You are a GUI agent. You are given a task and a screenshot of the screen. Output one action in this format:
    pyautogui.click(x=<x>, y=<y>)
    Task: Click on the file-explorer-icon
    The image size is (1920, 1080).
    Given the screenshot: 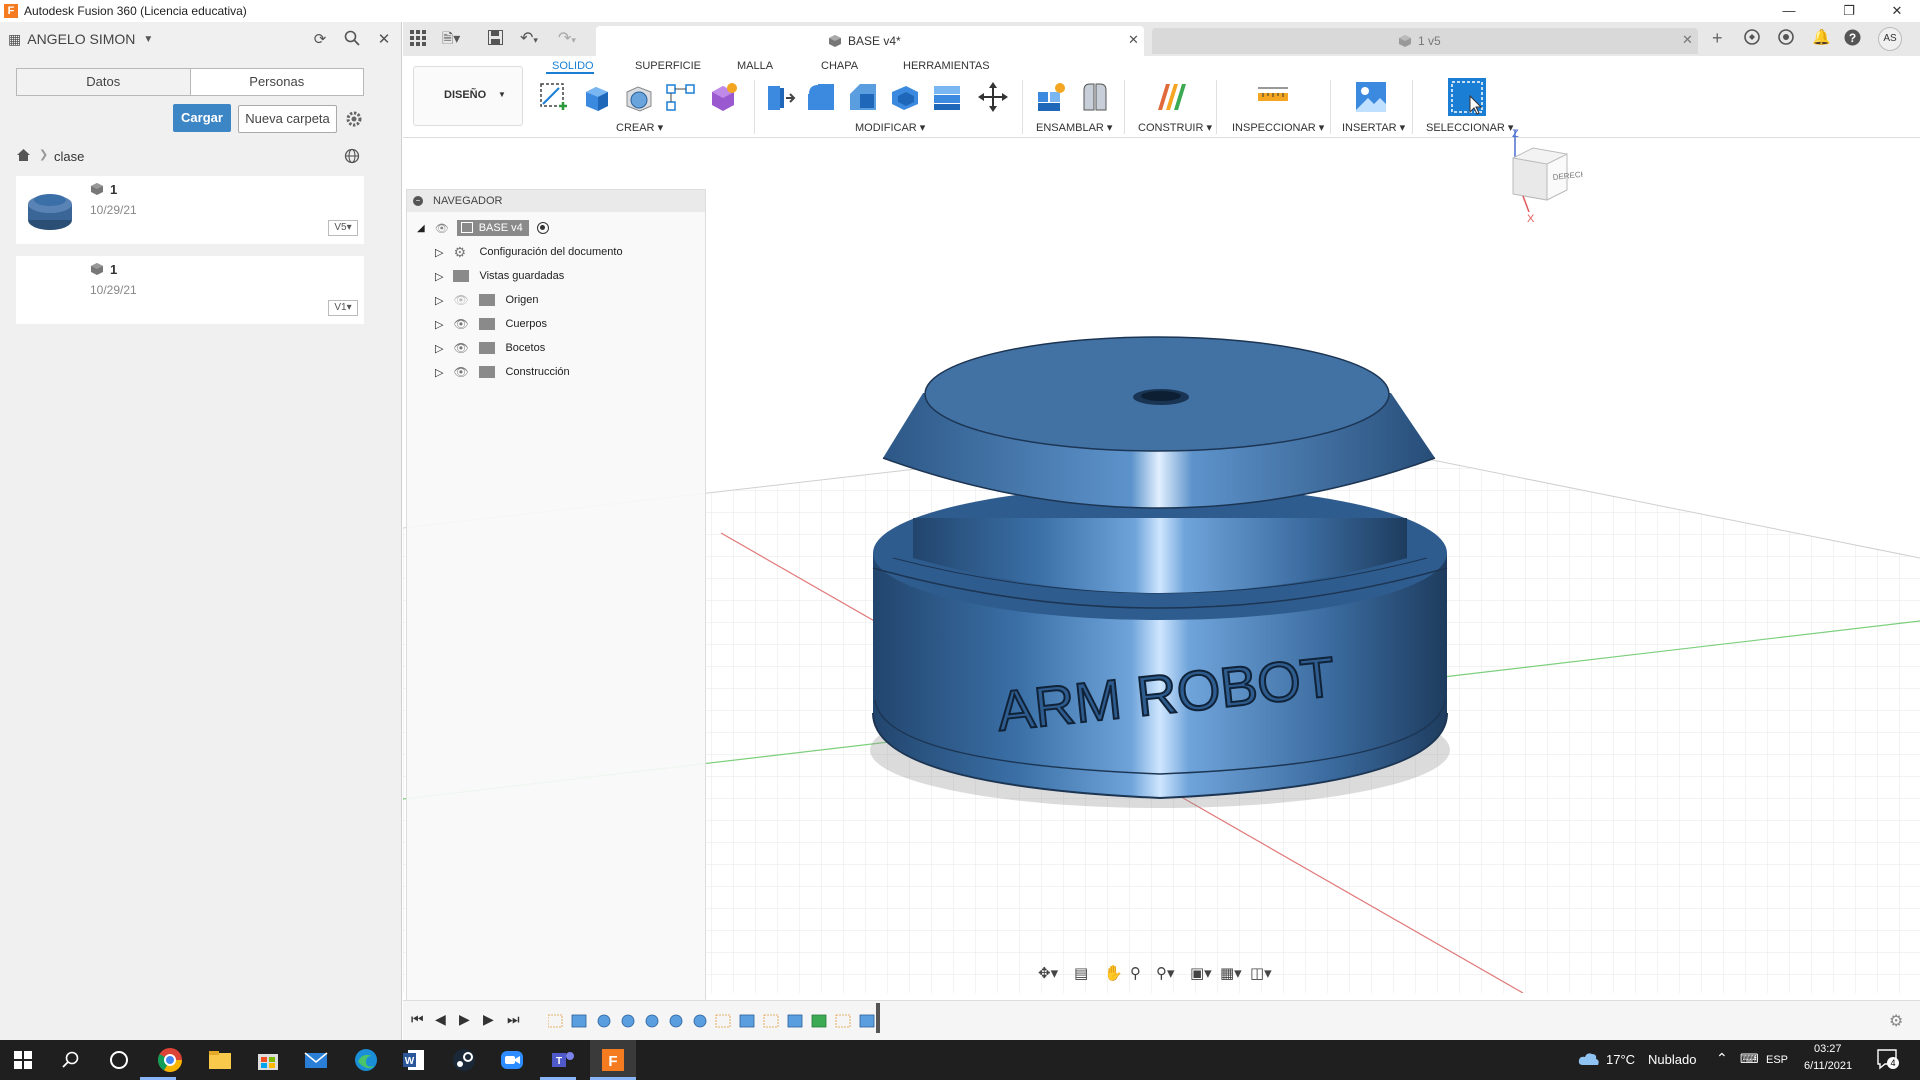 What is the action you would take?
    pyautogui.click(x=220, y=1060)
    